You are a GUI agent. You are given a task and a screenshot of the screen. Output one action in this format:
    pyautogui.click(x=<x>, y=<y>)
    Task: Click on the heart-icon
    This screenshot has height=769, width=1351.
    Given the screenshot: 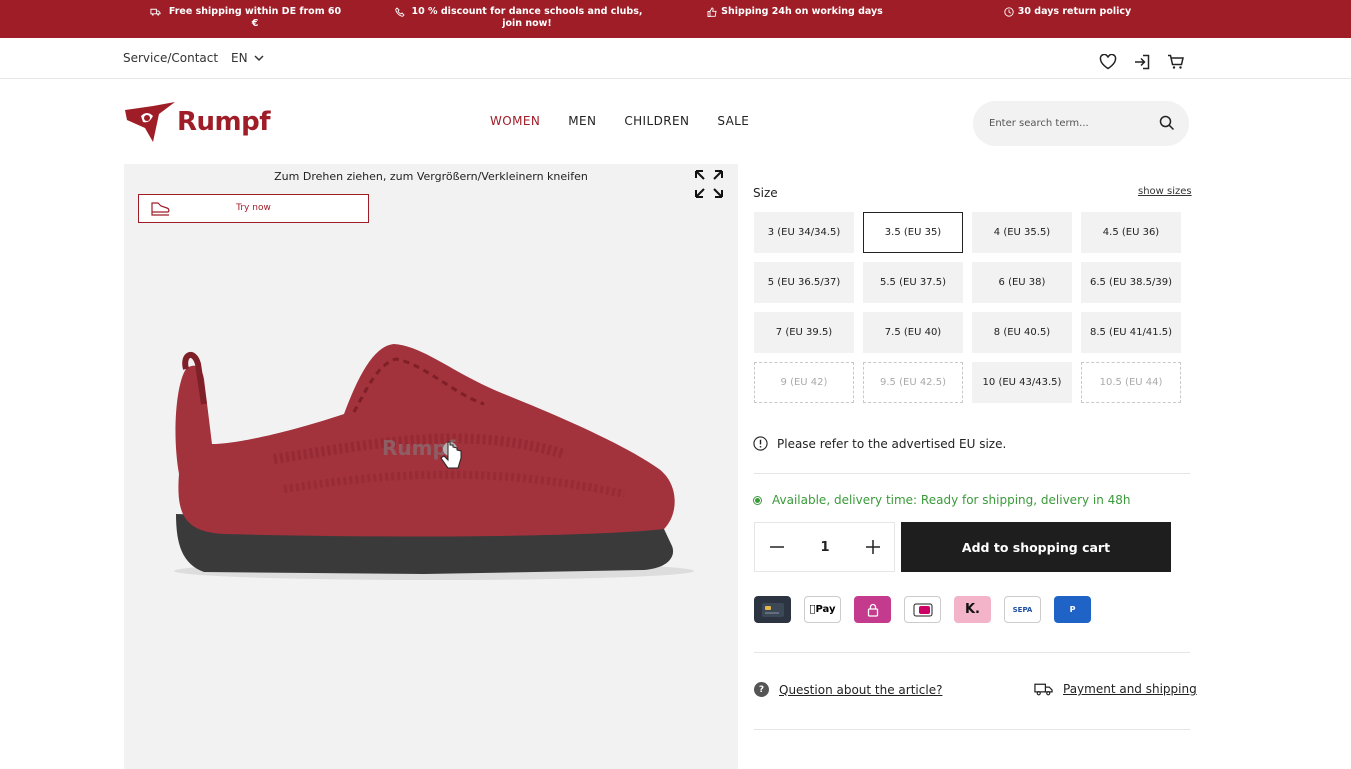 What is the action you would take?
    pyautogui.click(x=1108, y=62)
    